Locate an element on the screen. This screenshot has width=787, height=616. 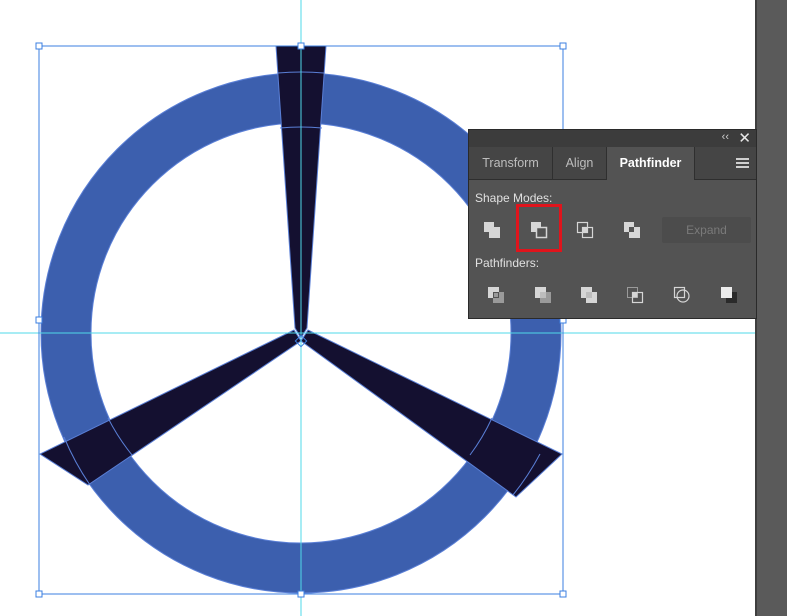
highlight-box is located at coordinates (539, 228).